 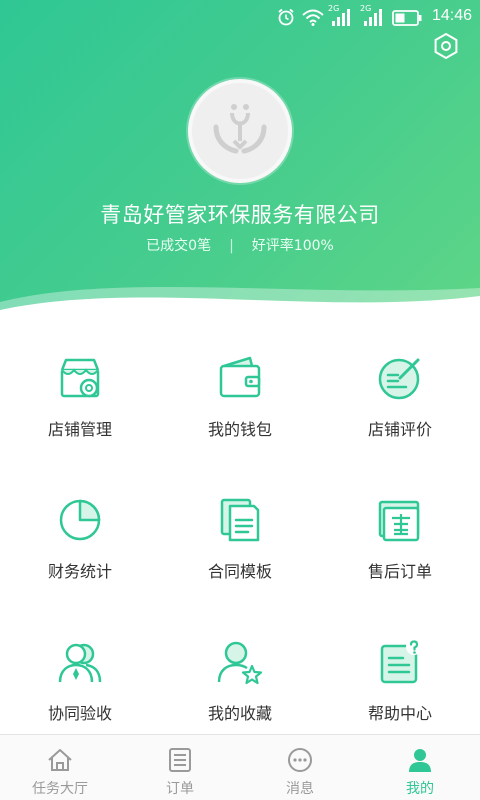 I want to click on avatar-logo-icon, so click(x=240, y=129).